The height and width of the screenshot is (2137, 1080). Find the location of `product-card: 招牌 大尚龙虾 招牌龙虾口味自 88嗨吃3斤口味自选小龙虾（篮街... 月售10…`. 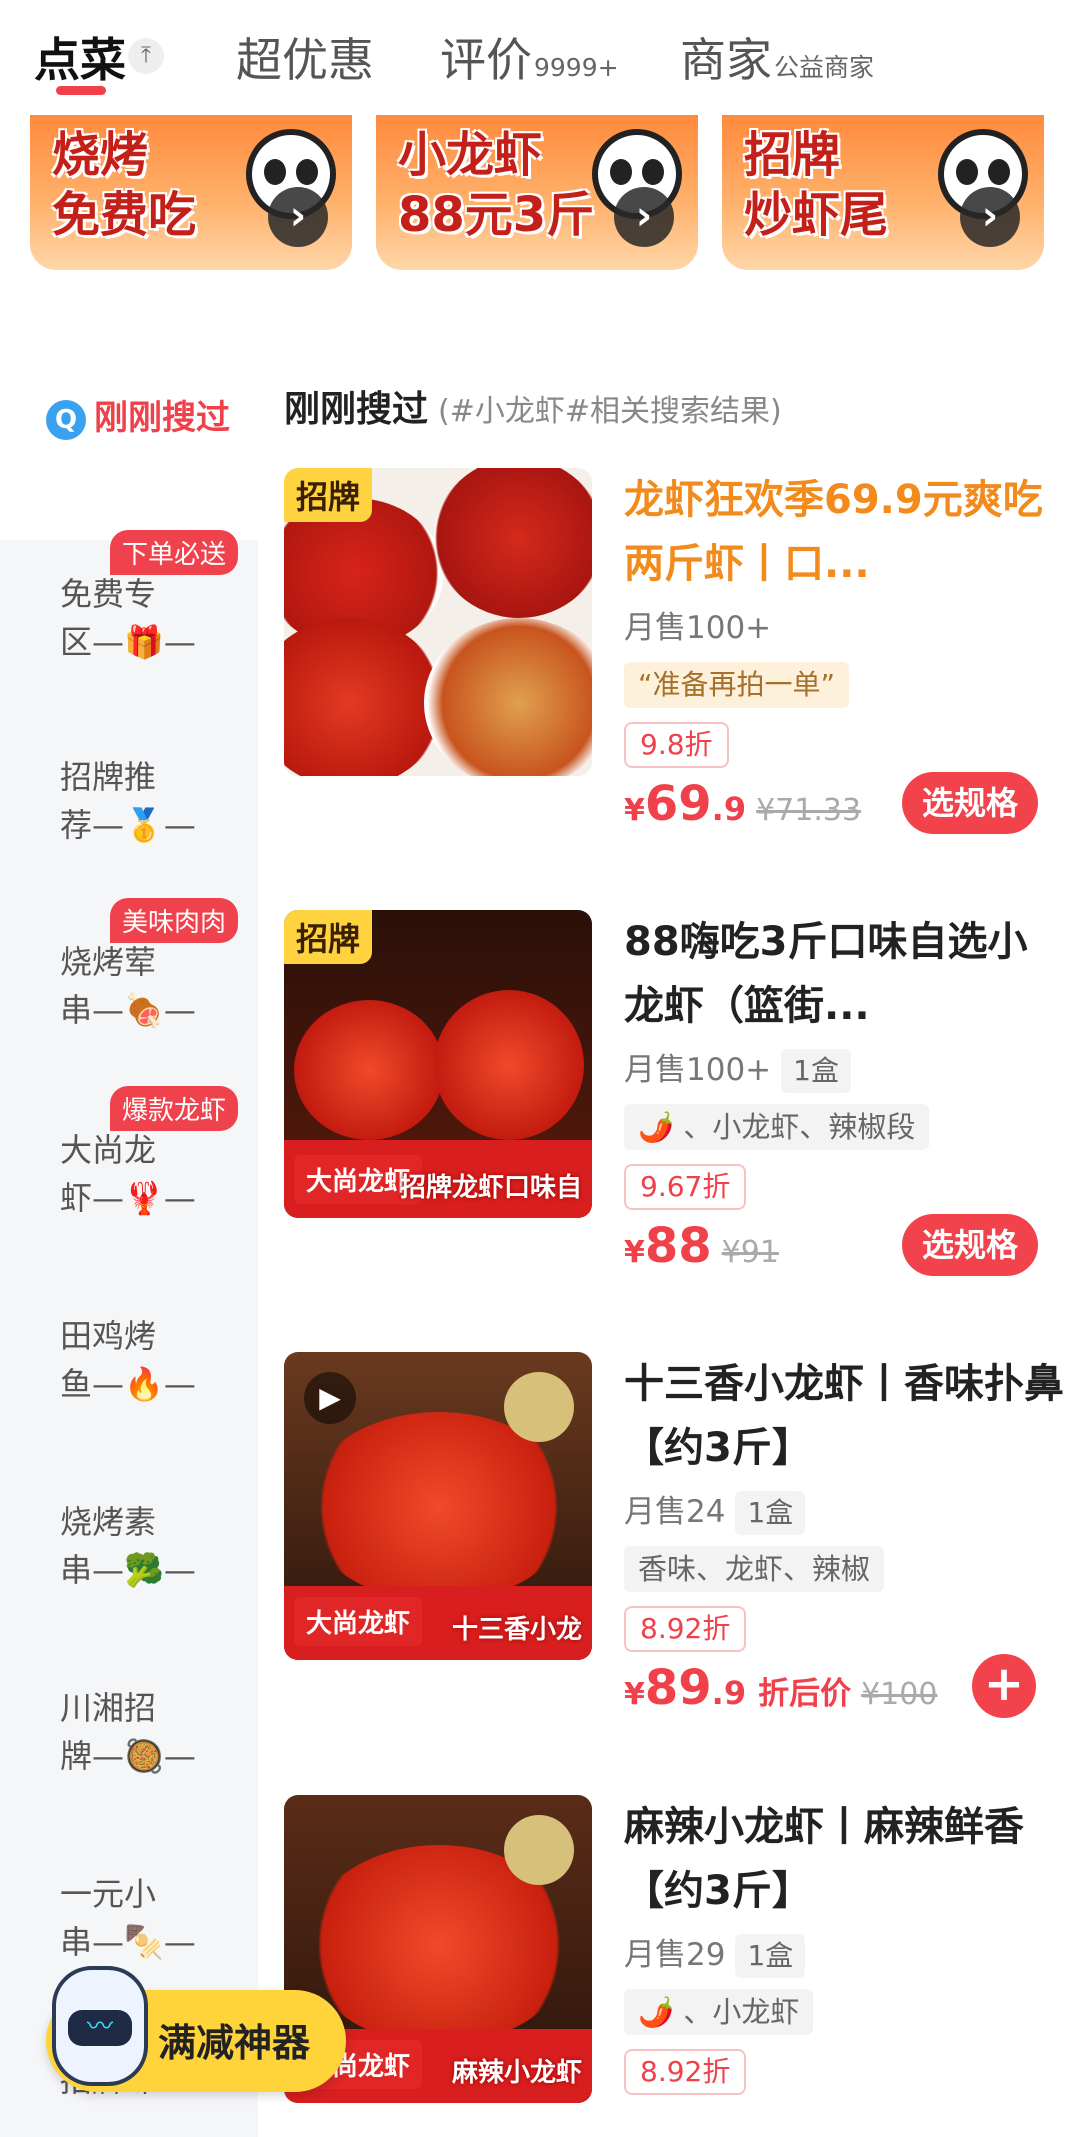

product-card: 招牌 大尚龙虾 招牌龙虾口味自 88嗨吃3斤口味自选小龙虾（篮街... 月售10… is located at coordinates (682, 1120).